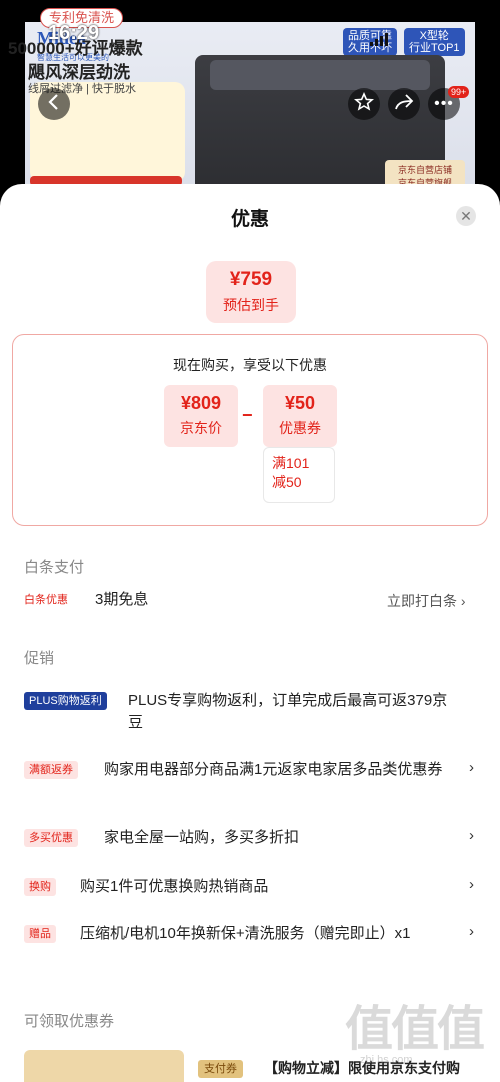  What do you see at coordinates (54, 567) in the screenshot?
I see `baitiao-section-title: 白条支付` at bounding box center [54, 567].